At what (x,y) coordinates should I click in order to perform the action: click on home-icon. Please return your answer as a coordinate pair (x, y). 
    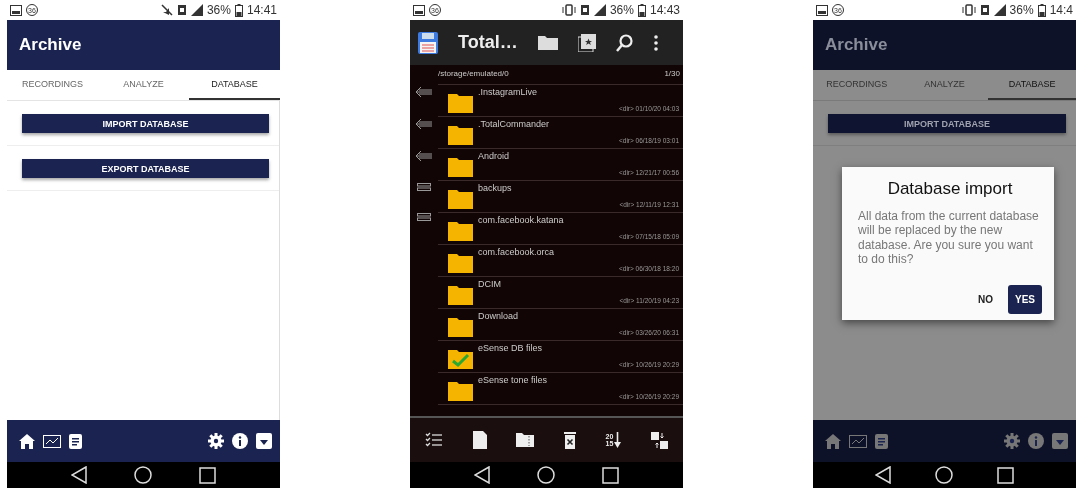
    Looking at the image, I should click on (27, 441).